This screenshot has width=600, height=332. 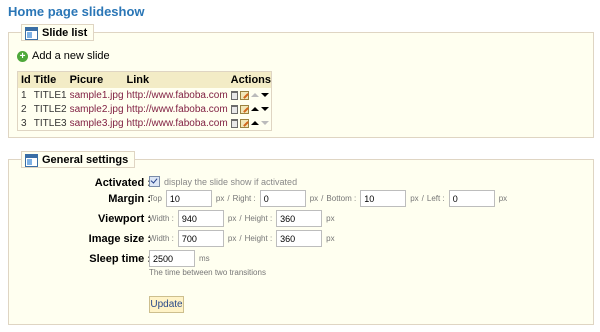 I want to click on slide-id-cell: 1, so click(x=24, y=95).